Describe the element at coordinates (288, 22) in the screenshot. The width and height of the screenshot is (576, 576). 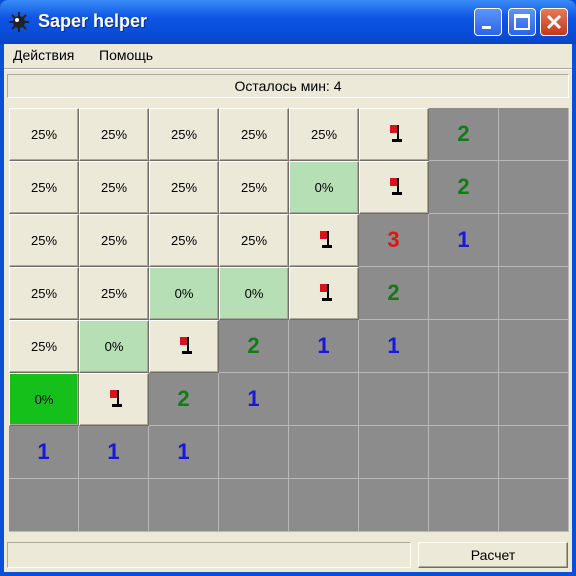
I see `title-bar: Saper helper` at that location.